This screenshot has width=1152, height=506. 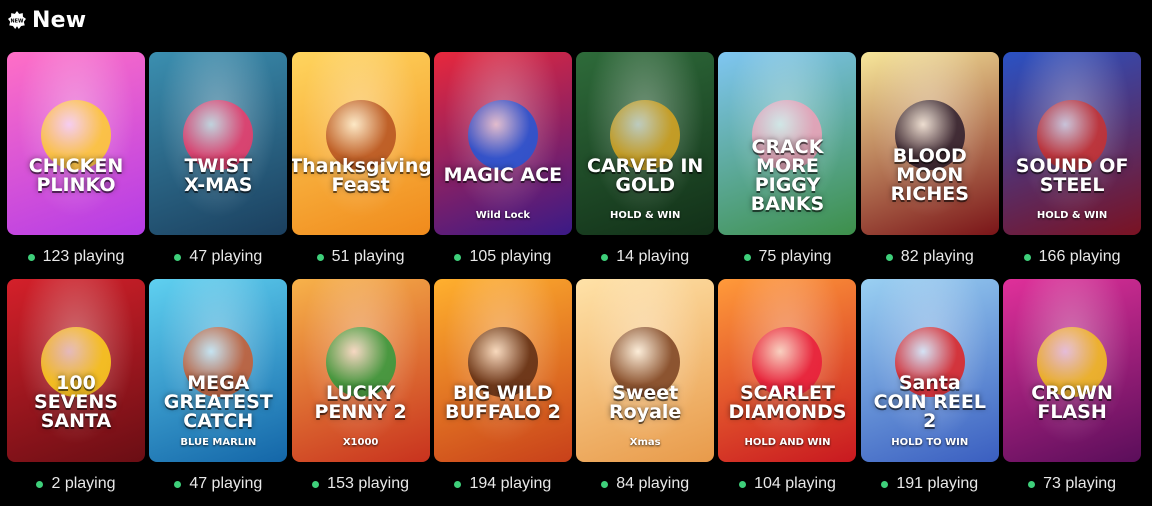 I want to click on game-title: CARVED IN GOLD, so click(x=645, y=175).